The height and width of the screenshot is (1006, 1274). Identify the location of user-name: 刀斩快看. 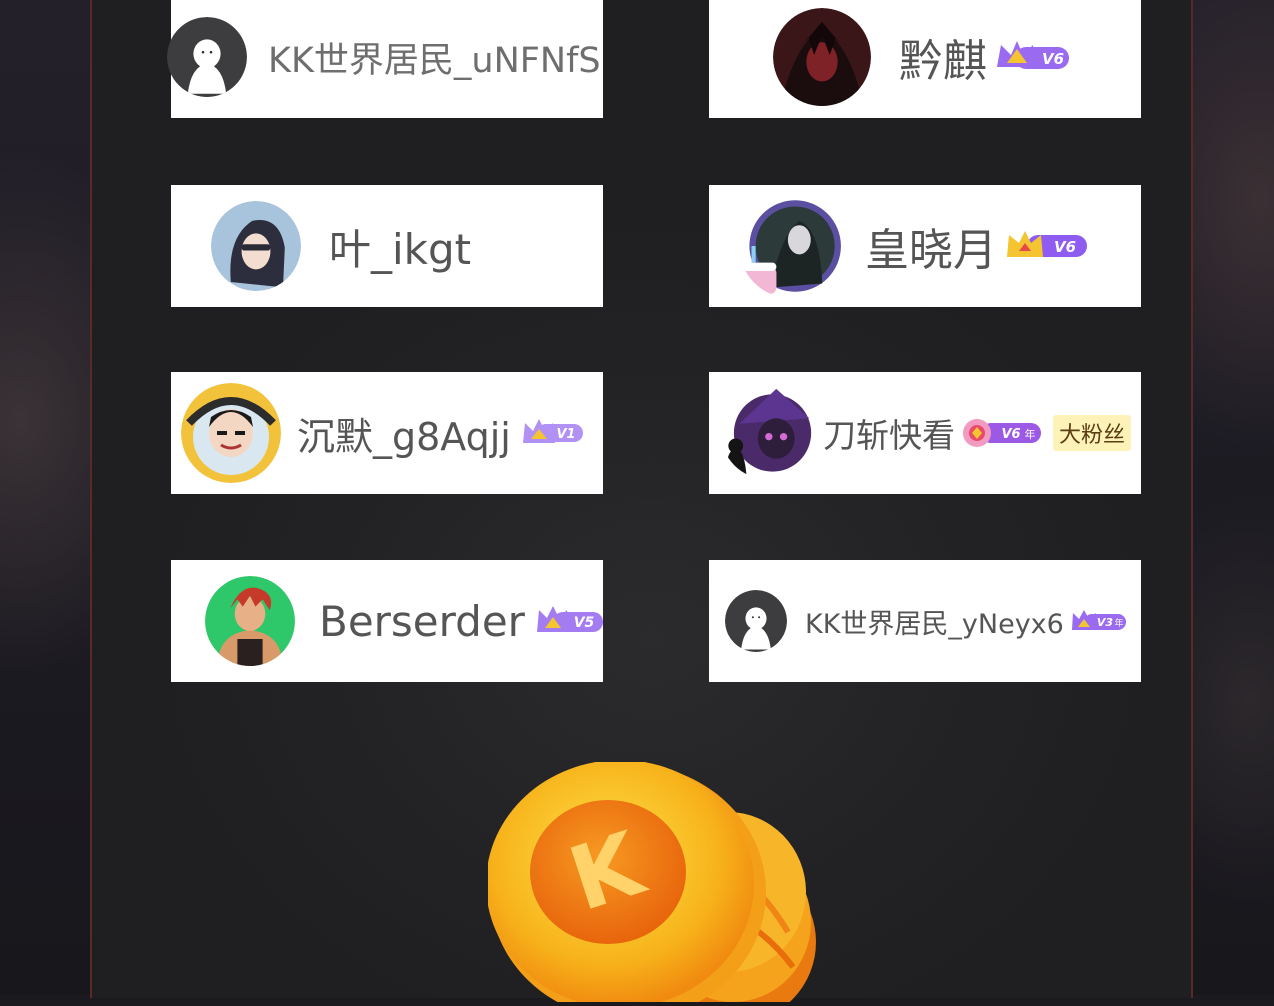
(889, 435).